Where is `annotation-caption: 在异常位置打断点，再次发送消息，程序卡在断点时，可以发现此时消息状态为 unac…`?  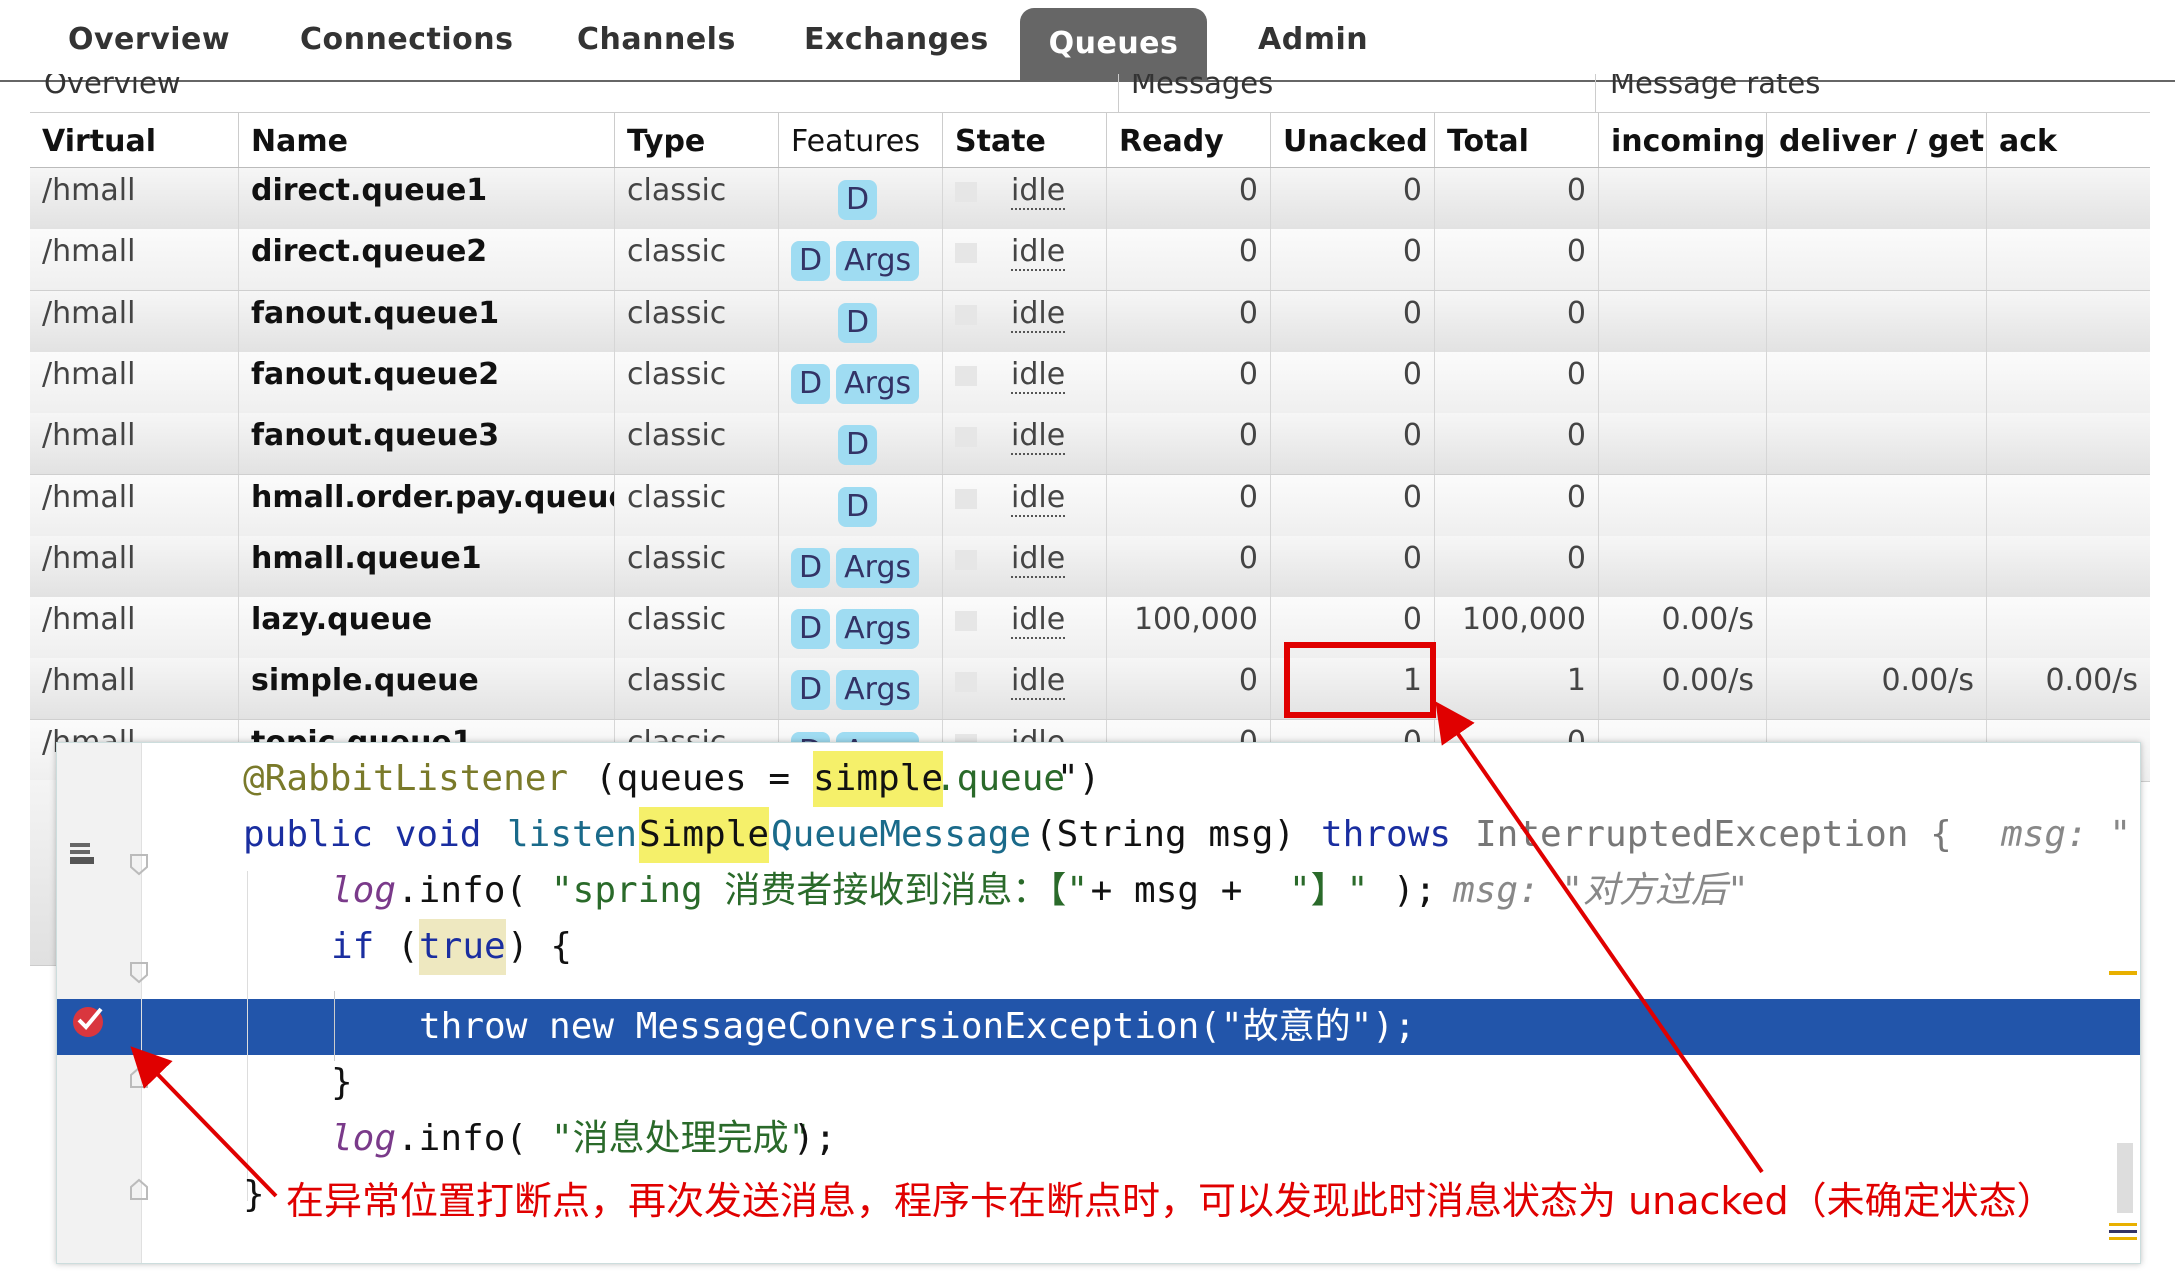
annotation-caption: 在异常位置打断点，再次发送消息，程序卡在断点时，可以发现此时消息状态为 unac… is located at coordinates (1170, 1201).